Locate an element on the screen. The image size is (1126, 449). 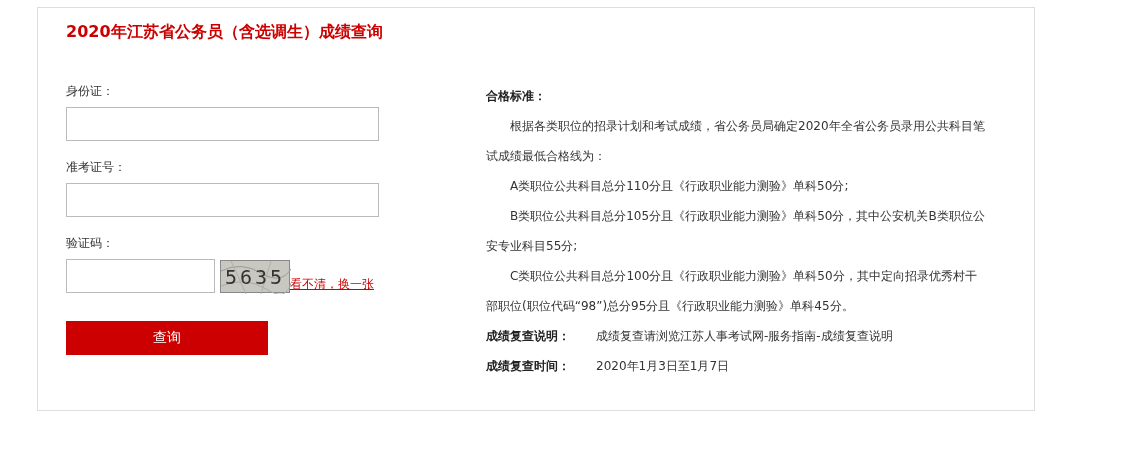
note-label: 成绩复查时间： is located at coordinates (528, 366).